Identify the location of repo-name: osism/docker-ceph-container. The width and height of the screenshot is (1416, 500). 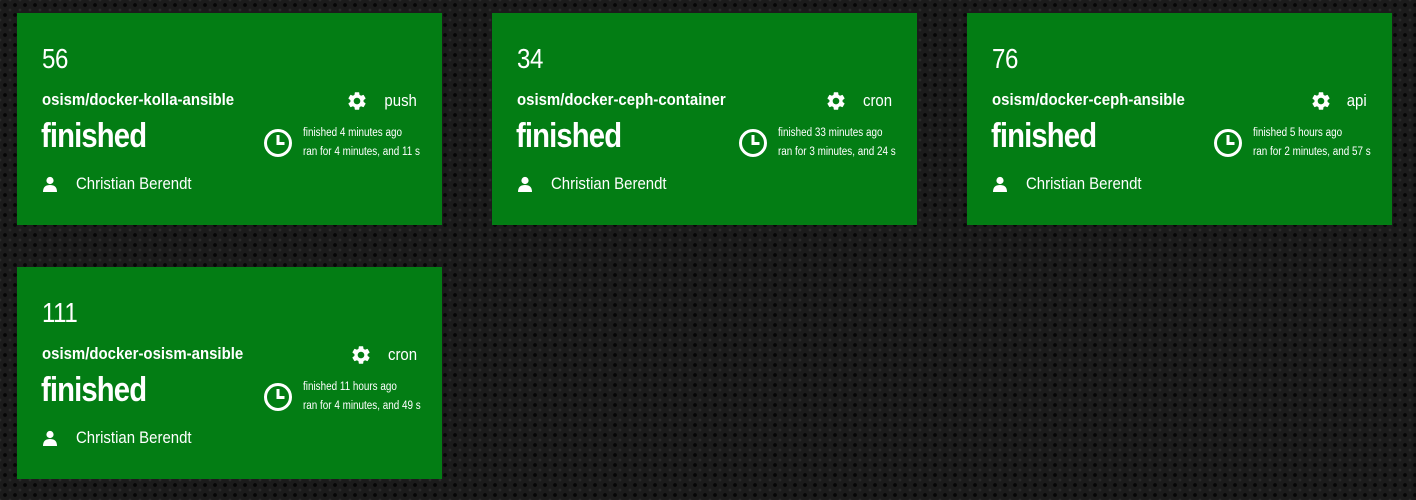
(621, 99).